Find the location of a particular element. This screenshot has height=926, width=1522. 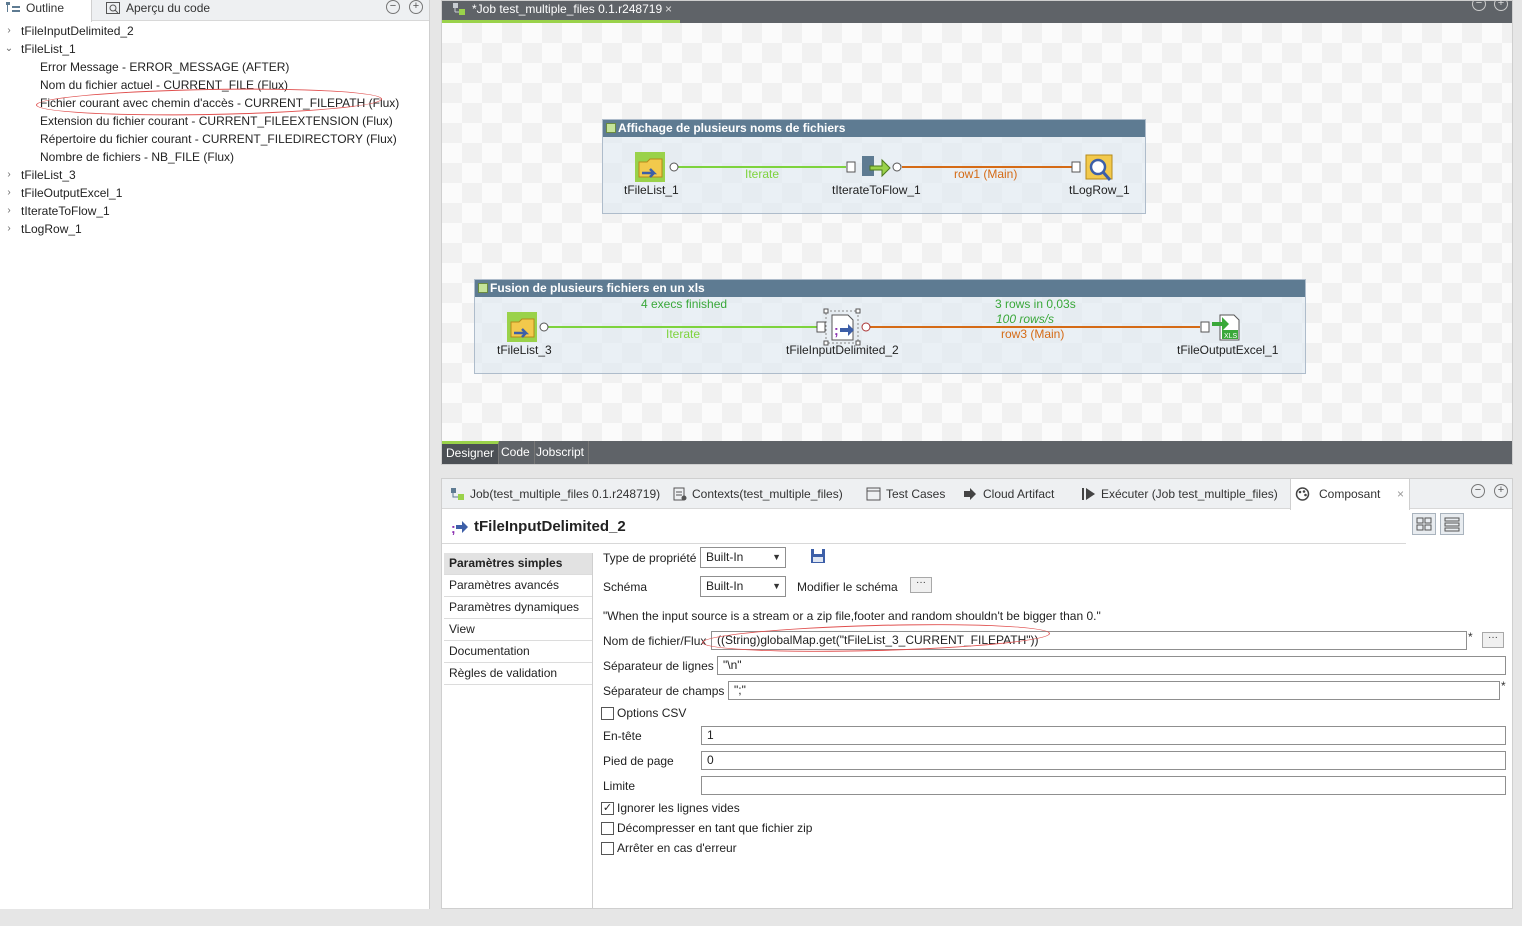

row-separator-input: "\n" is located at coordinates (1111, 665).